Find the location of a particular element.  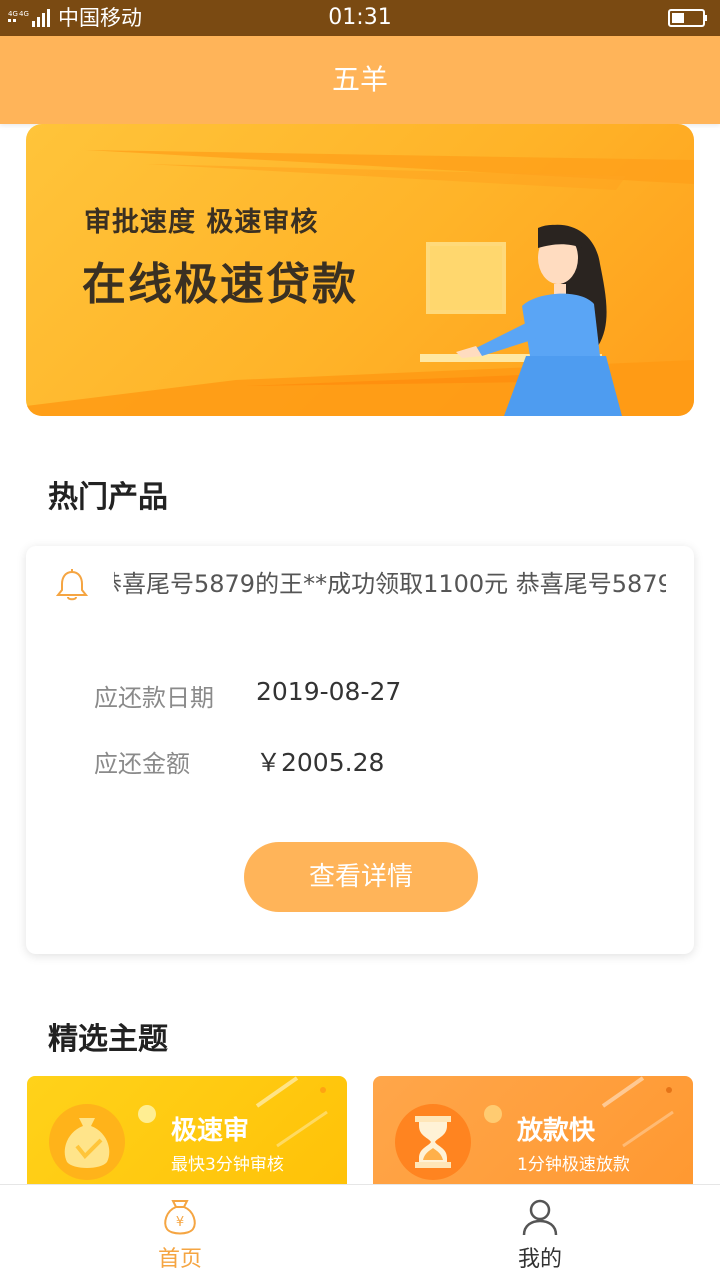

hot-products-title: 热门产品 is located at coordinates (108, 497).